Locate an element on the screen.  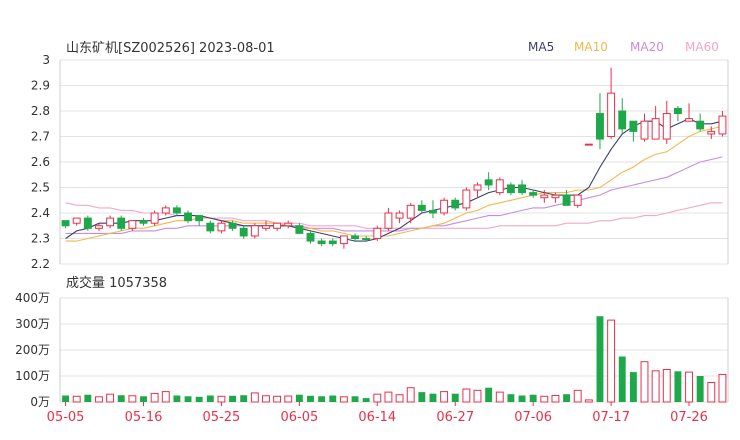
date-tick-label: 06-14 is located at coordinates (377, 417).